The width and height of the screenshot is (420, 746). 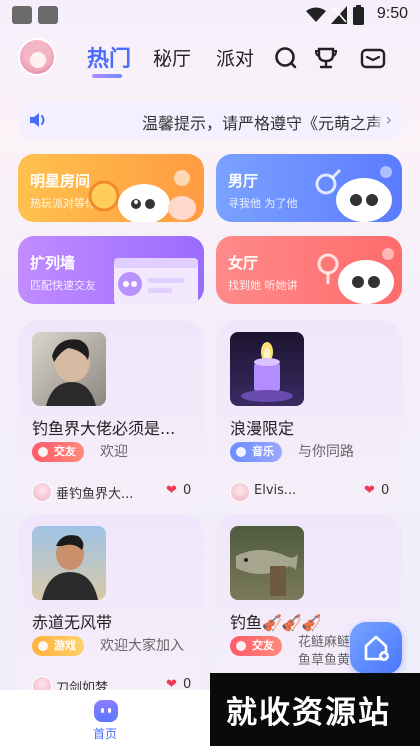 What do you see at coordinates (262, 428) in the screenshot?
I see `post-title: 浪漫限定` at bounding box center [262, 428].